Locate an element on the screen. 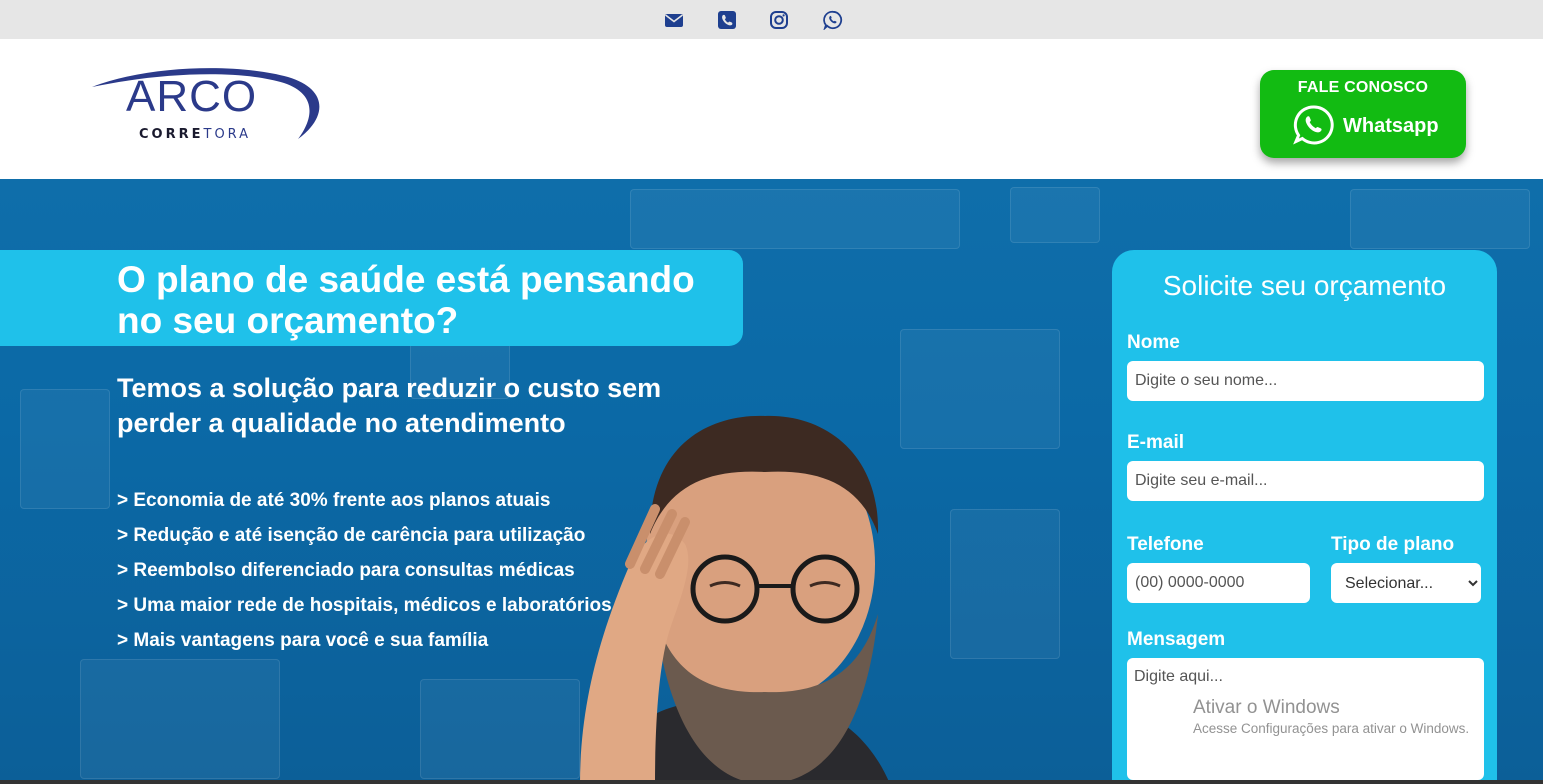  top-social-bar is located at coordinates (771, 19).